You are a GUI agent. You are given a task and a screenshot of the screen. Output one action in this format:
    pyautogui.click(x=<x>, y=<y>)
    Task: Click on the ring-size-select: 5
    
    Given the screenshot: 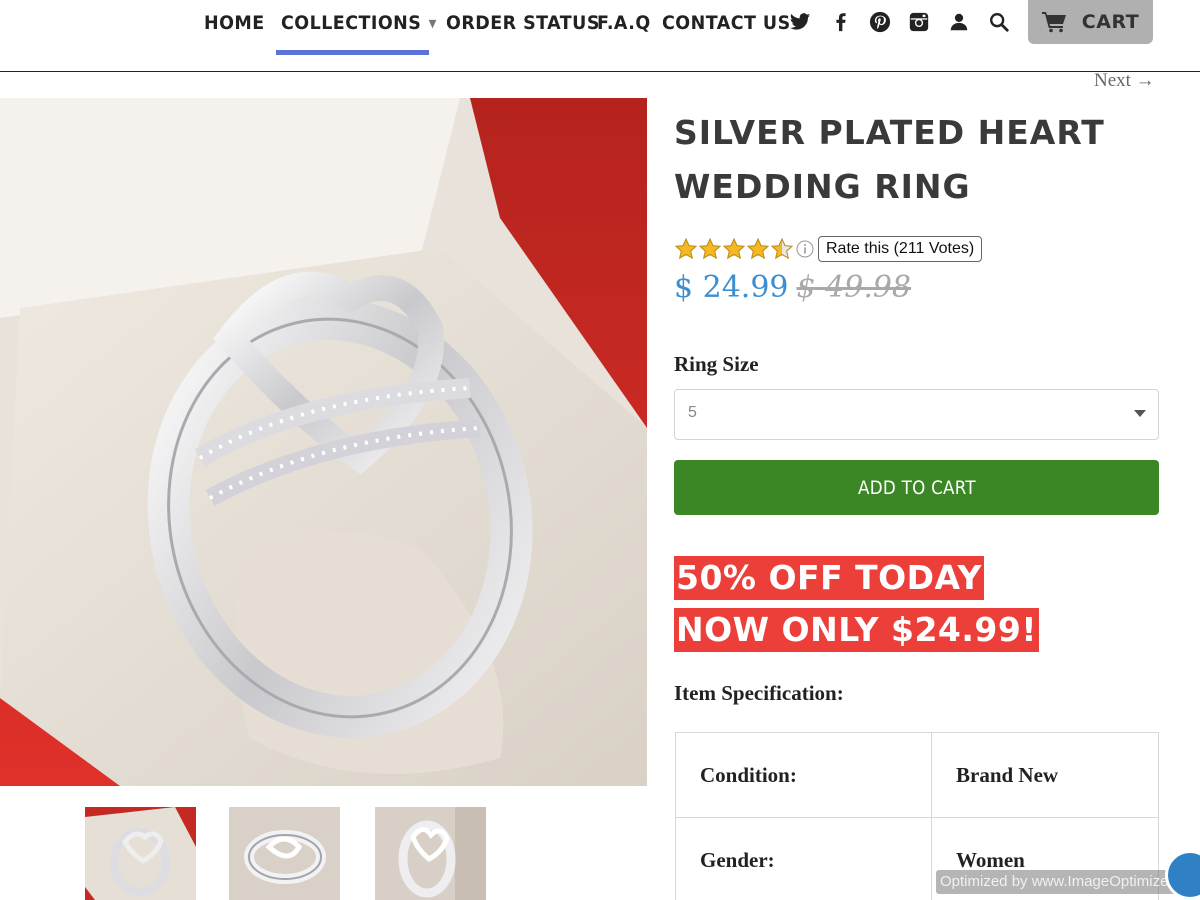 What is the action you would take?
    pyautogui.click(x=916, y=414)
    